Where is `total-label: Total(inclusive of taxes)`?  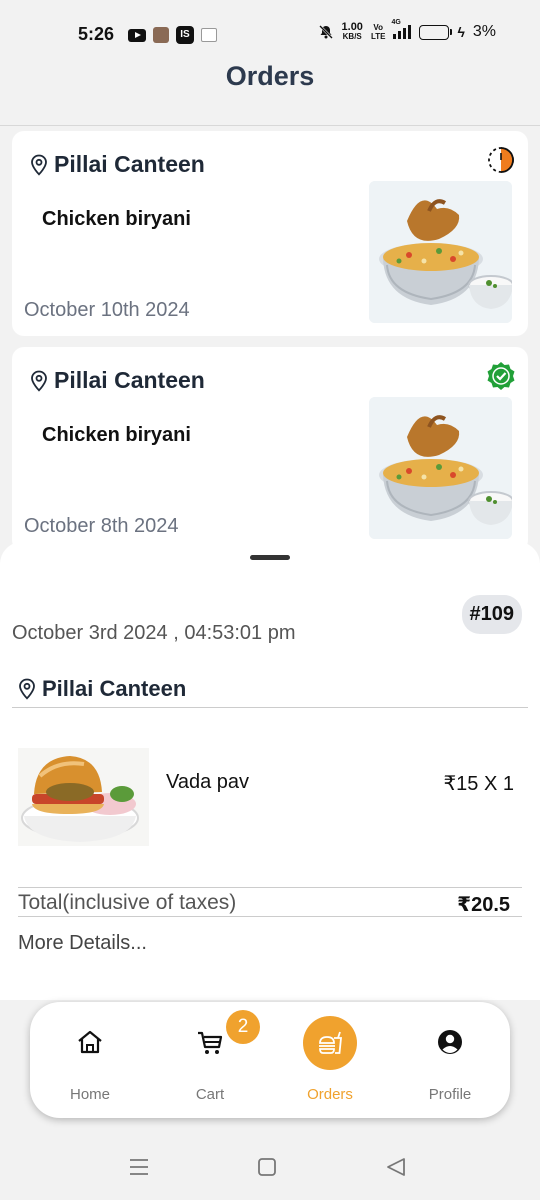 total-label: Total(inclusive of taxes) is located at coordinates (127, 902).